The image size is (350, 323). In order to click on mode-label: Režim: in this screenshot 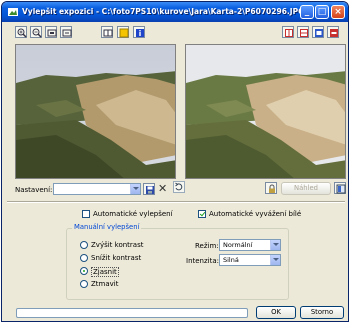, I will do `click(207, 246)`.